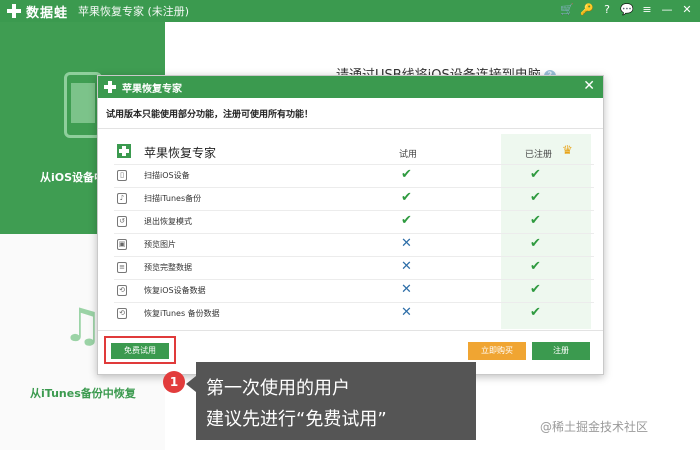 Image resolution: width=700 pixels, height=450 pixels. What do you see at coordinates (594, 427) in the screenshot?
I see `watermark: @稀土掘金技术社区` at bounding box center [594, 427].